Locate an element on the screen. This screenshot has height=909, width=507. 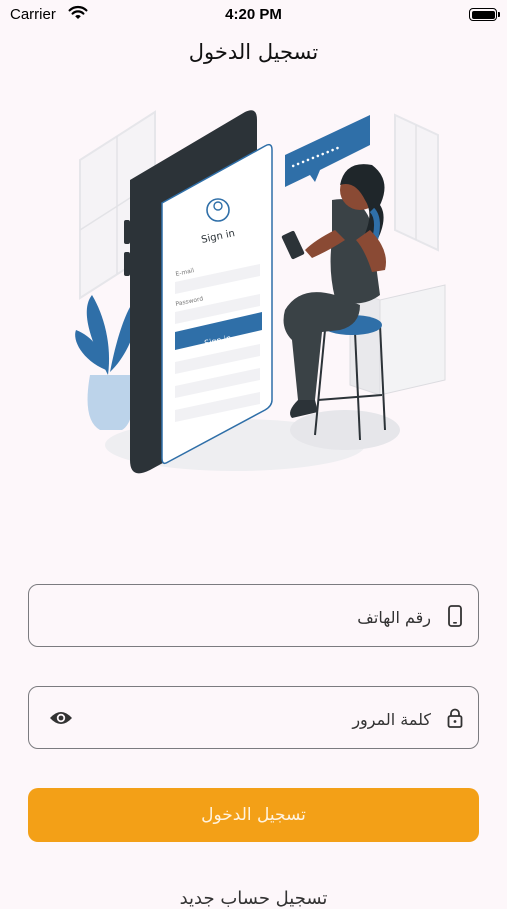
battery-icon is located at coordinates (484, 14).